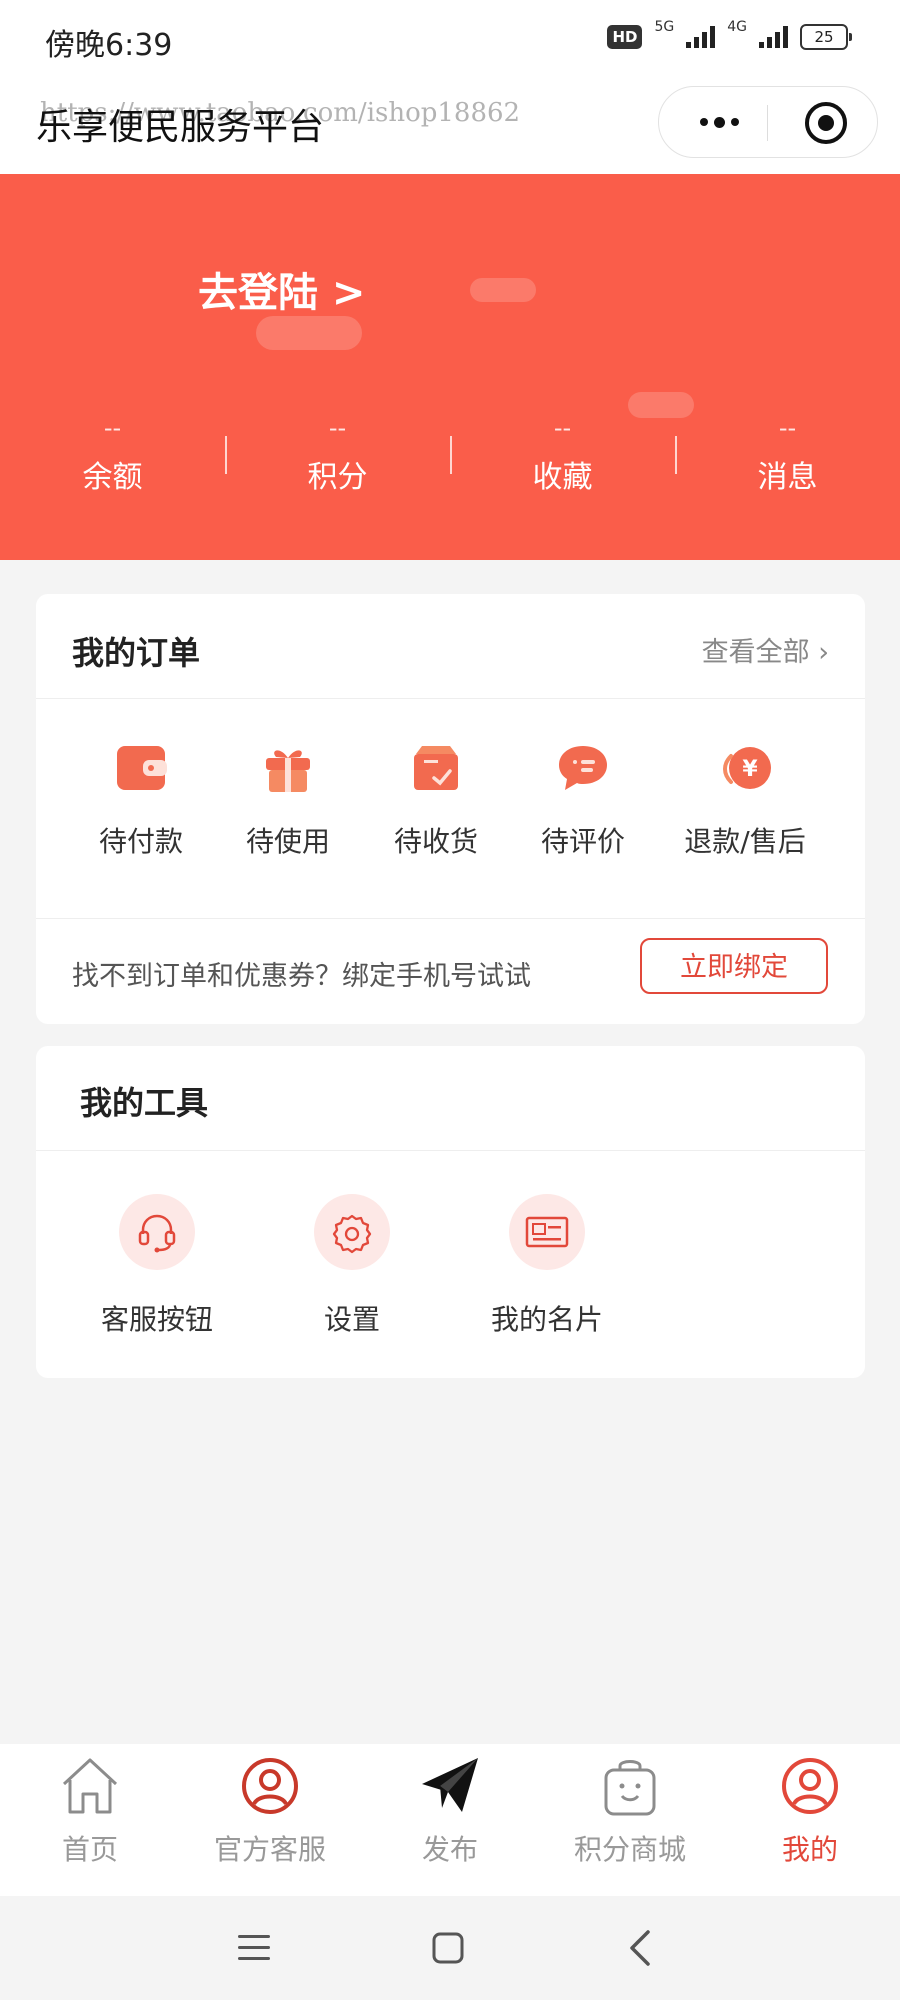 This screenshot has height=2000, width=900. Describe the element at coordinates (546, 1319) in the screenshot. I see `tool-label: 我的名片` at that location.